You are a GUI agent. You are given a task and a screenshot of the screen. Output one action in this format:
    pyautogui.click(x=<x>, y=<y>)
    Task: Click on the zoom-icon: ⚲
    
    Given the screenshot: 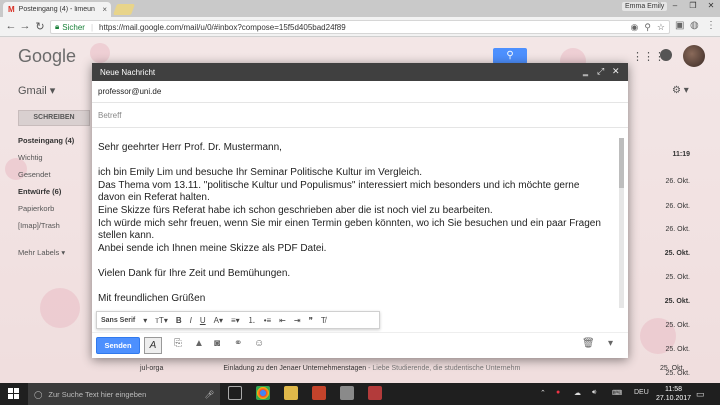 What is the action you would take?
    pyautogui.click(x=647, y=27)
    